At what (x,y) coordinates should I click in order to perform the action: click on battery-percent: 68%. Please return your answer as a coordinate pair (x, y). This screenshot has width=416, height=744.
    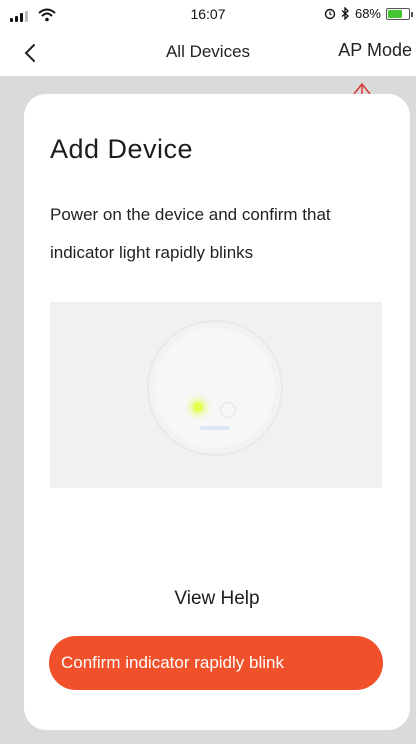
    Looking at the image, I should click on (367, 13).